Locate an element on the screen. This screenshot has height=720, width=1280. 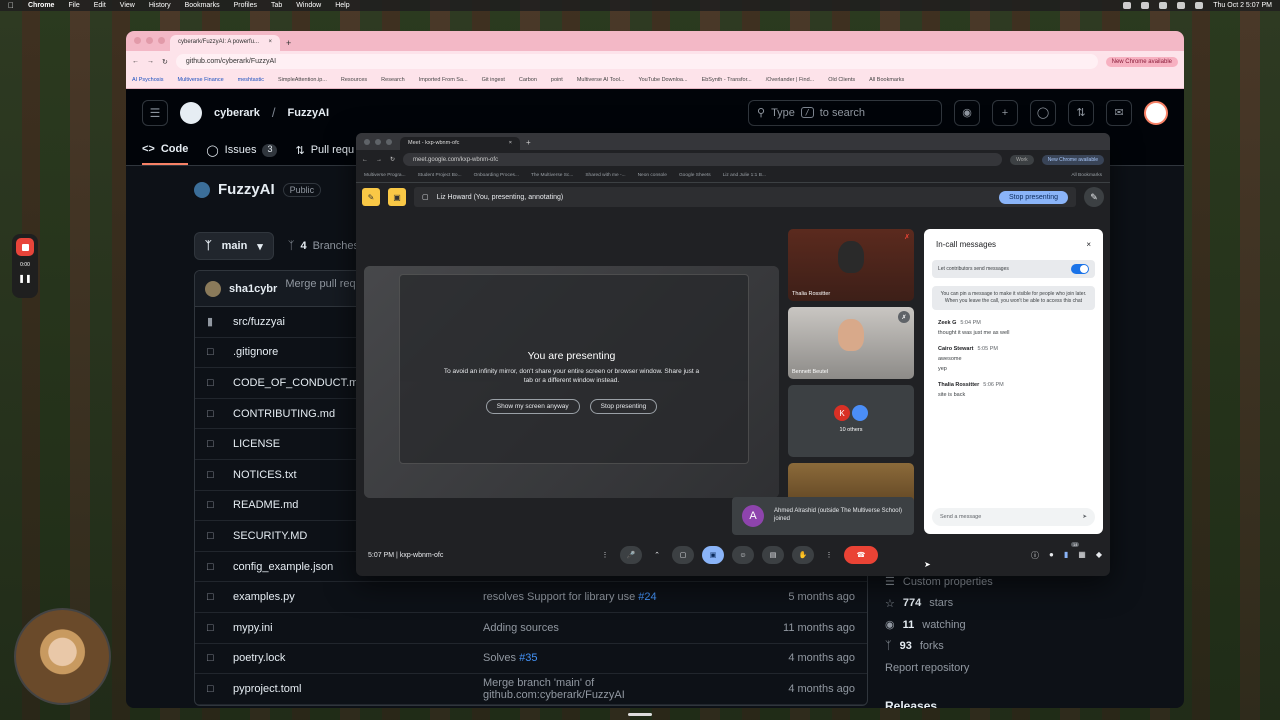
pause-icon: ❚❚ is located at coordinates (24, 278).